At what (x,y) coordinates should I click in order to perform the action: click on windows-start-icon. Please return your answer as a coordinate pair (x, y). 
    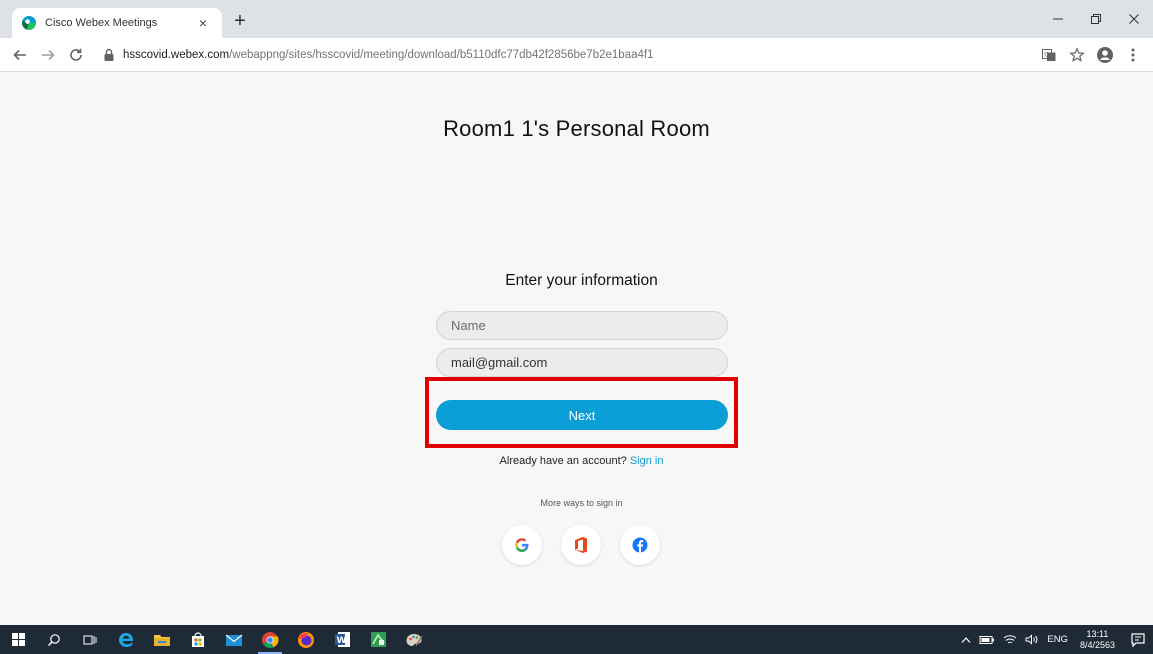
    Looking at the image, I should click on (18, 639).